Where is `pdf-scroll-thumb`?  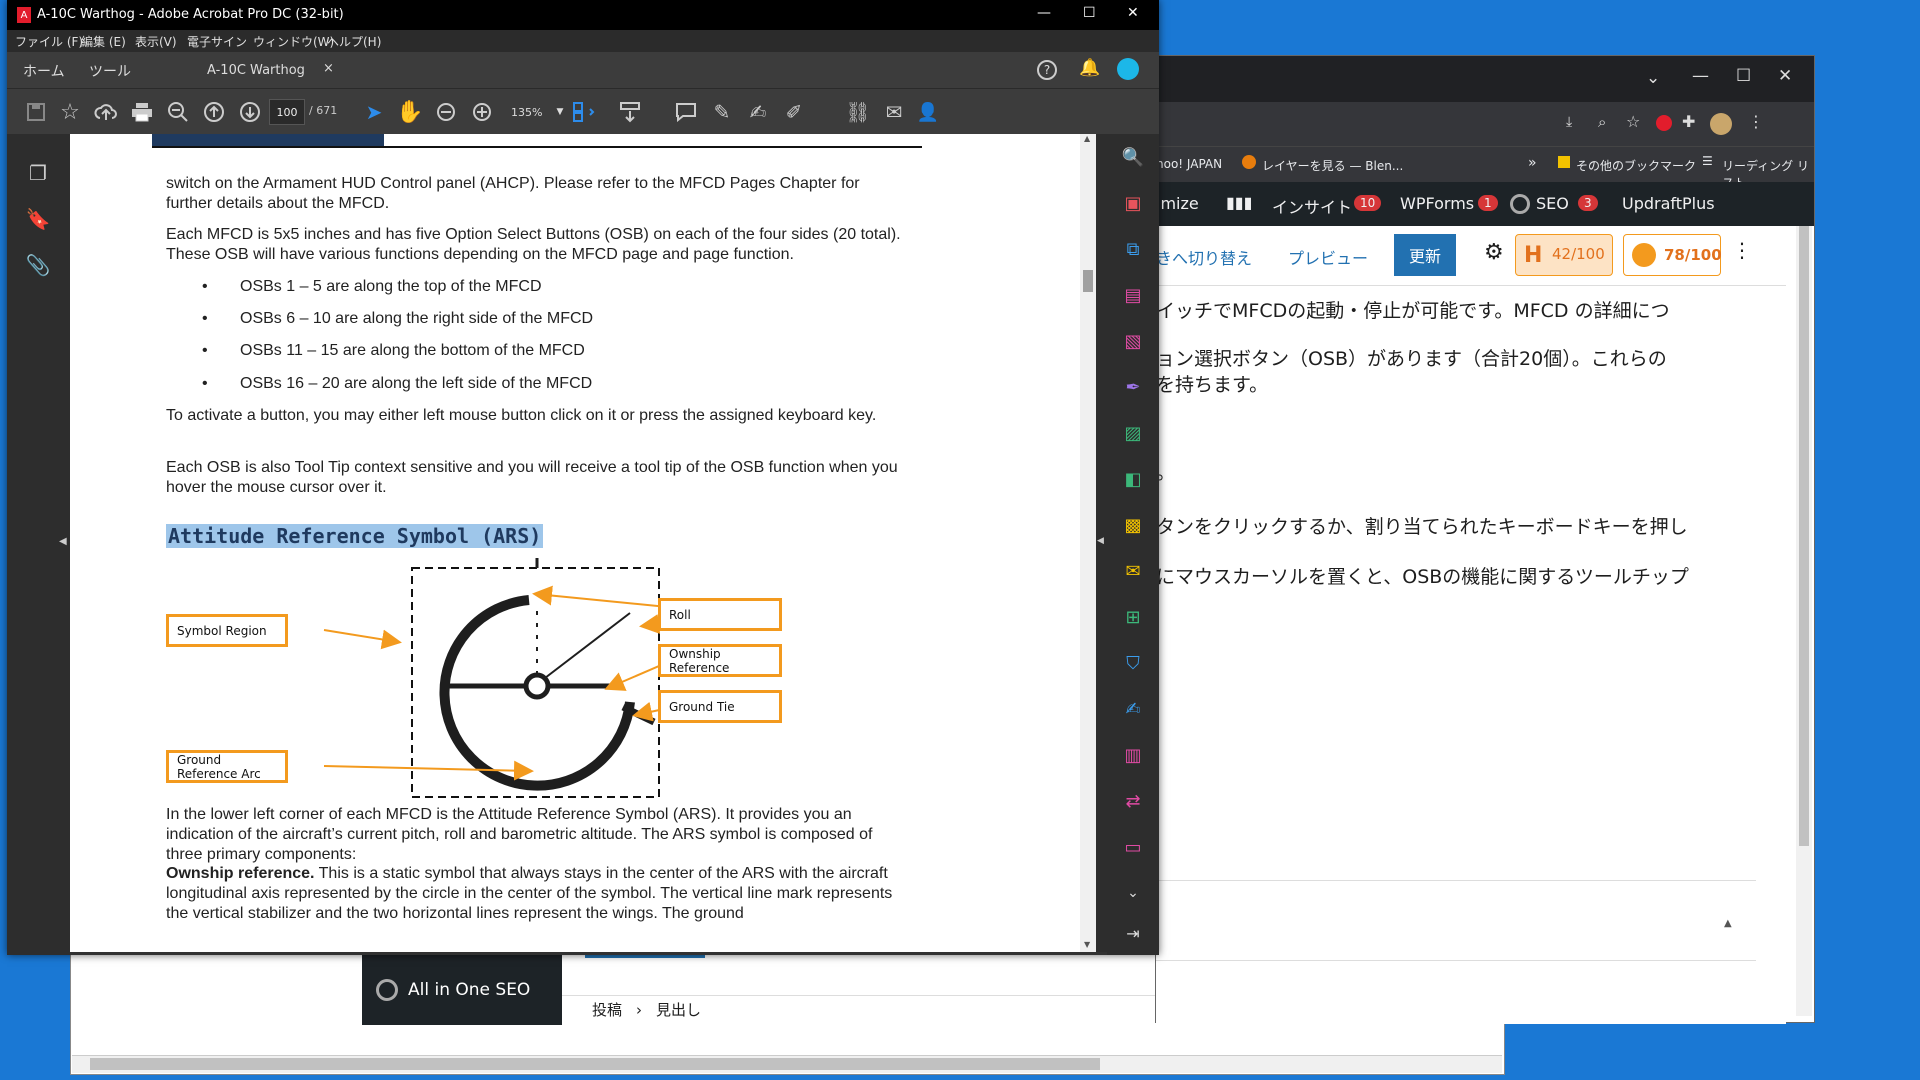 pdf-scroll-thumb is located at coordinates (1088, 281).